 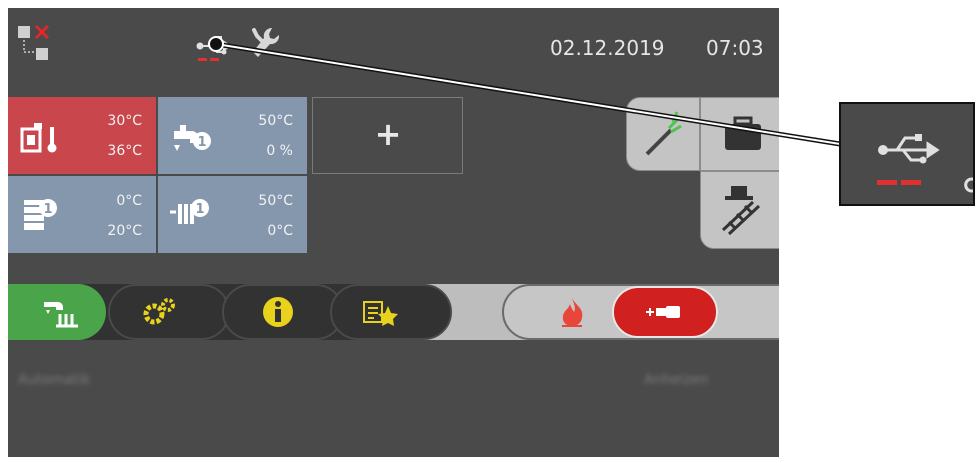 What do you see at coordinates (190, 216) in the screenshot?
I see `heating-circuit-icon: 1` at bounding box center [190, 216].